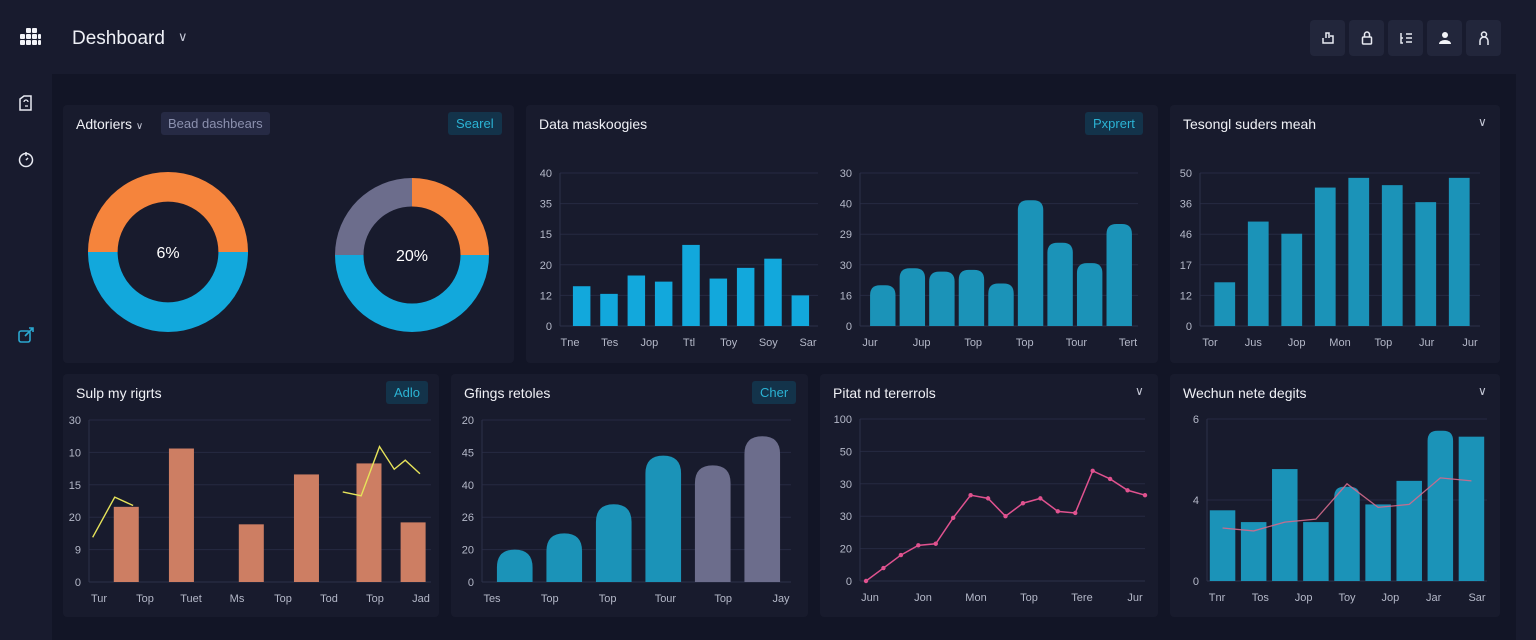 This screenshot has height=640, width=1536. Describe the element at coordinates (610, 343) in the screenshot. I see `x-tick-label: Tes` at that location.